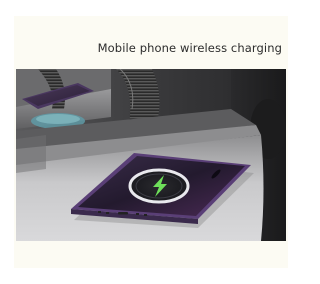 Image resolution: width=320 pixels, height=284 pixels. What do you see at coordinates (189, 48) in the screenshot?
I see `caption-title: Mobile phone wireless charging` at bounding box center [189, 48].